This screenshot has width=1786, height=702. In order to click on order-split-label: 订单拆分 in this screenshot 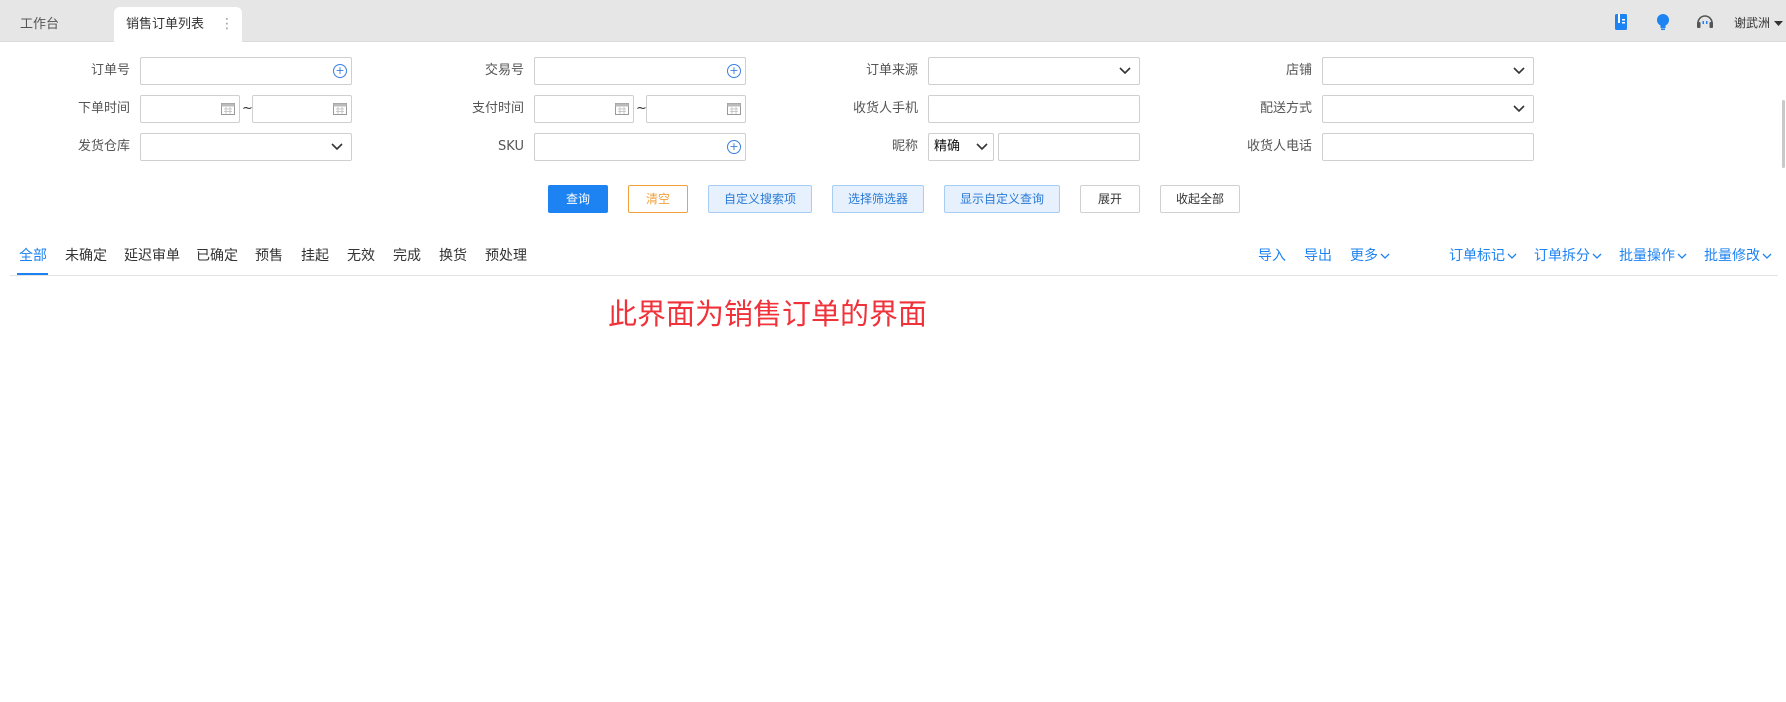, I will do `click(1562, 256)`.